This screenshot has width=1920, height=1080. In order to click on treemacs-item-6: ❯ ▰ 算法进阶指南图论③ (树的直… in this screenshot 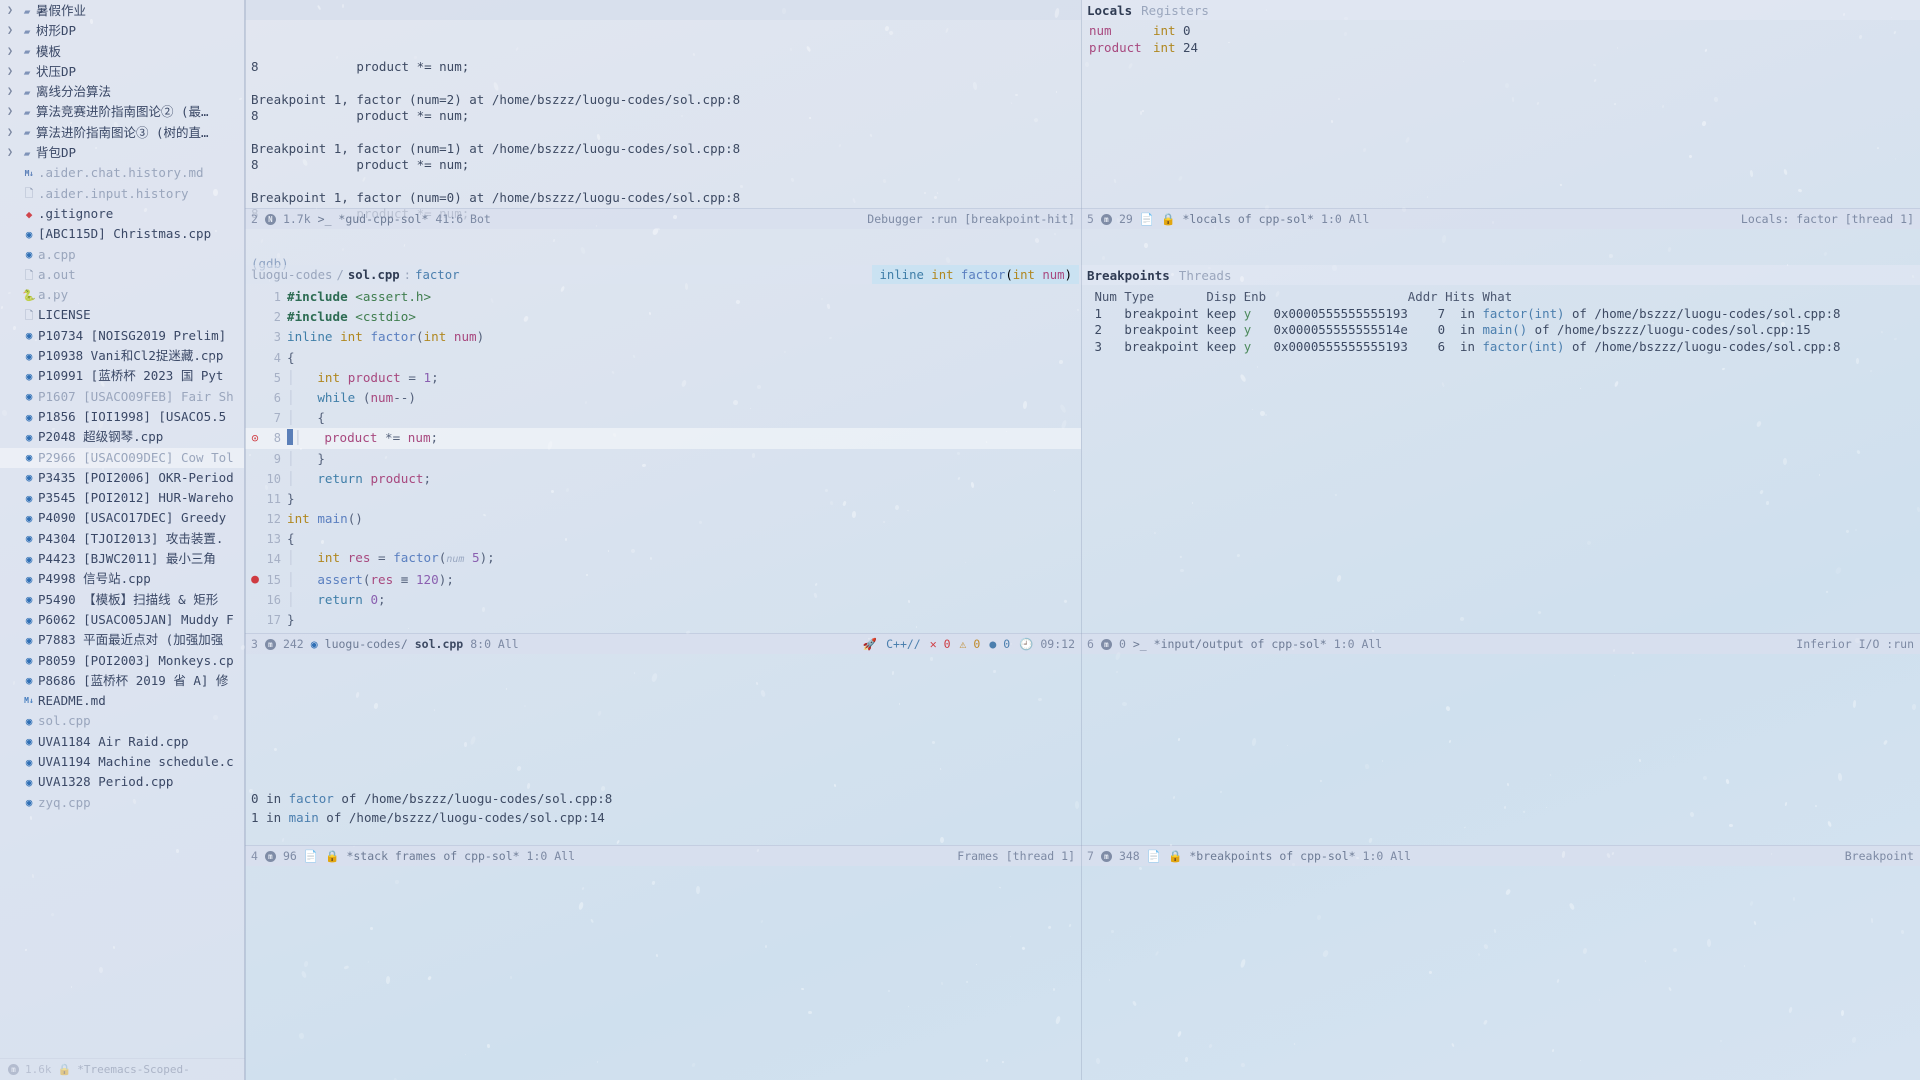, I will do `click(122, 133)`.